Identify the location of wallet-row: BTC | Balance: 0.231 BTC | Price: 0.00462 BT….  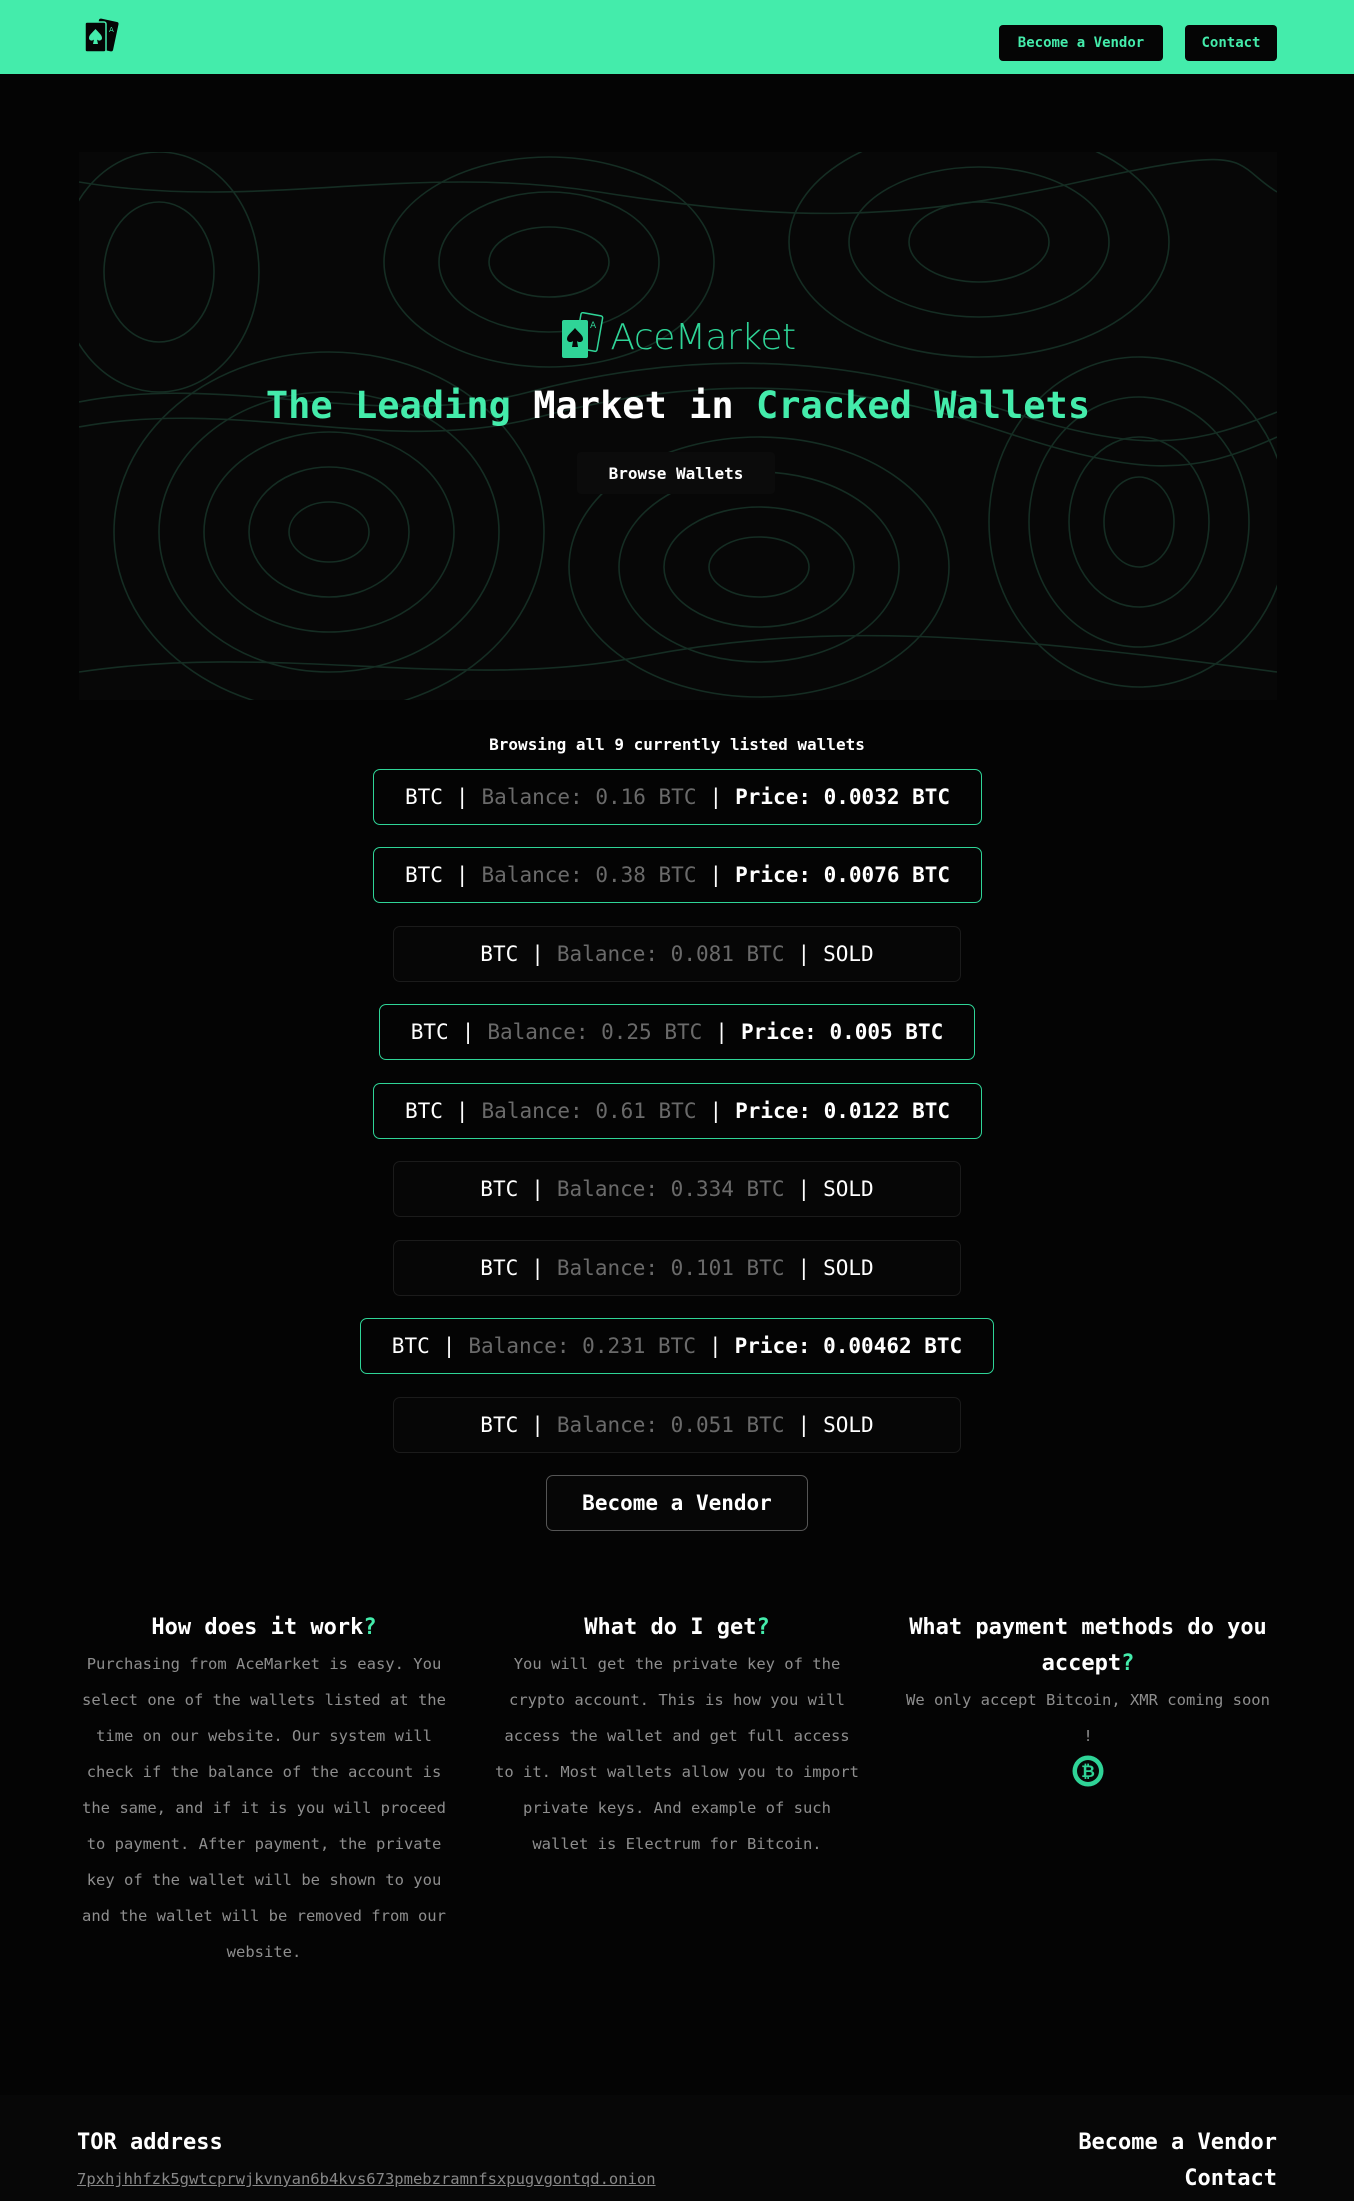
(677, 1346).